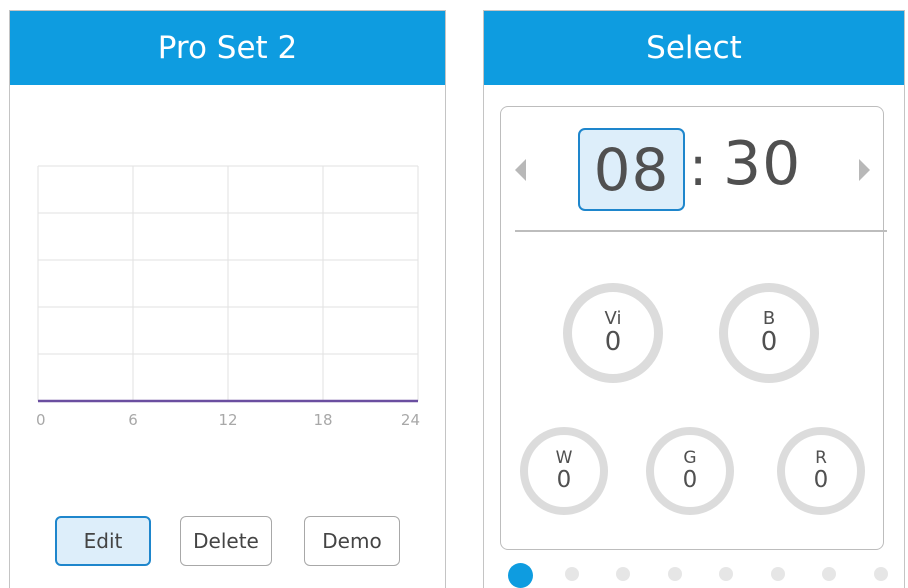  I want to click on channel-w-dial: W 0, so click(564, 471).